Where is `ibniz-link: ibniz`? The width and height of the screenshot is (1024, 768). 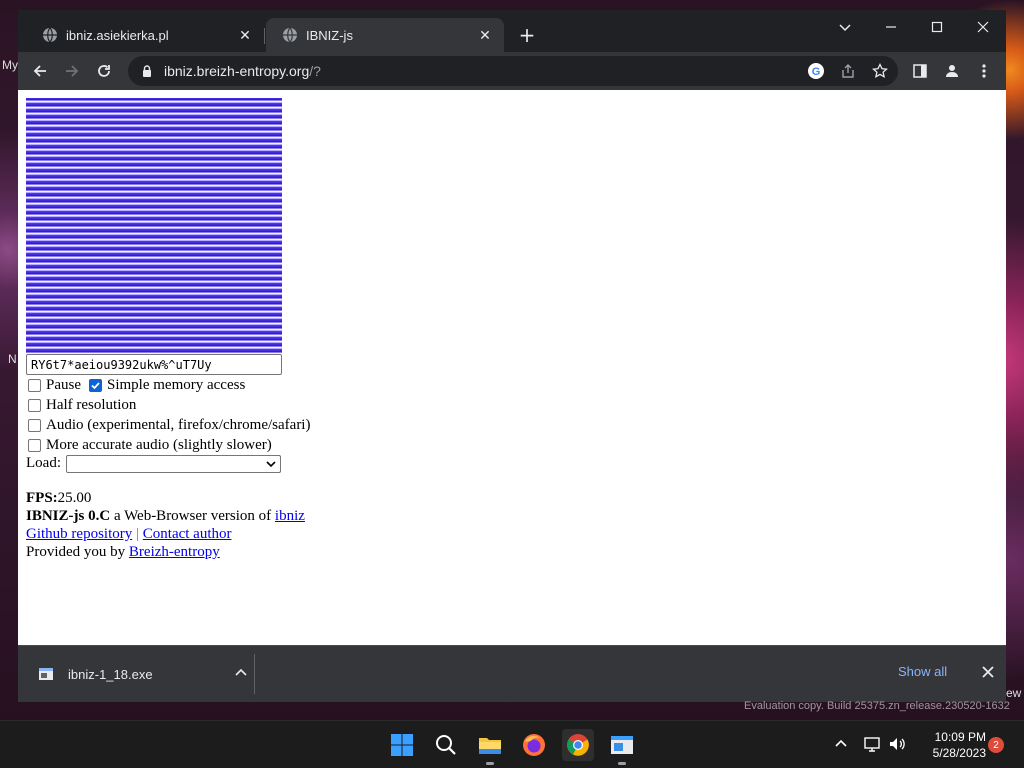 ibniz-link: ibniz is located at coordinates (290, 516).